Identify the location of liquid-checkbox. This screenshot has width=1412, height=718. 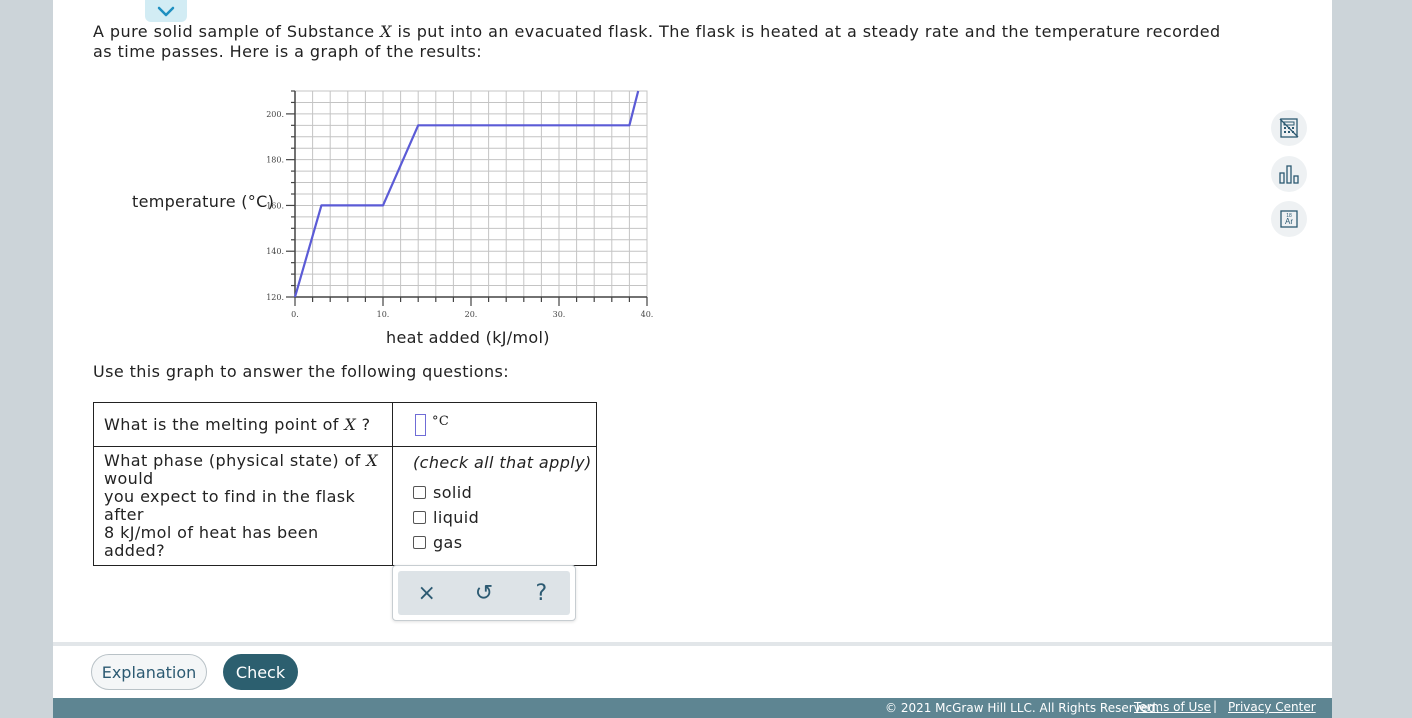
(419, 517).